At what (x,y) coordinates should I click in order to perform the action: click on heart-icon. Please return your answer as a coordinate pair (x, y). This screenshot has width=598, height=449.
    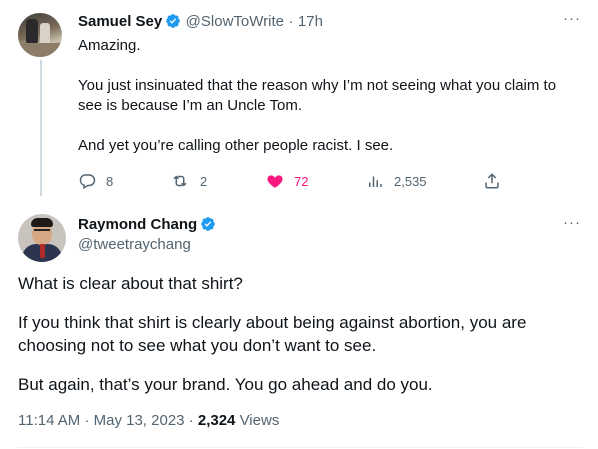
    Looking at the image, I should click on (275, 181).